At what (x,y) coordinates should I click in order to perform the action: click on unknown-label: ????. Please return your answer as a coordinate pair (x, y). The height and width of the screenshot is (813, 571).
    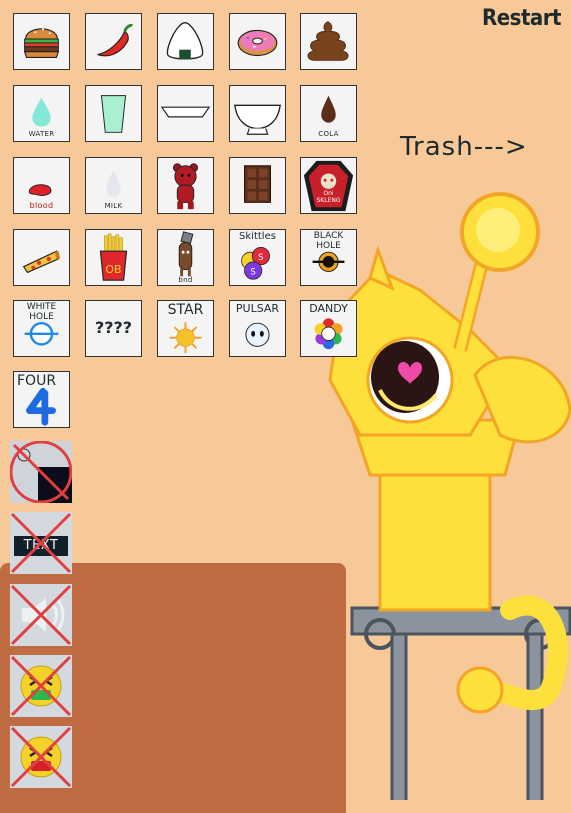
    Looking at the image, I should click on (113, 327).